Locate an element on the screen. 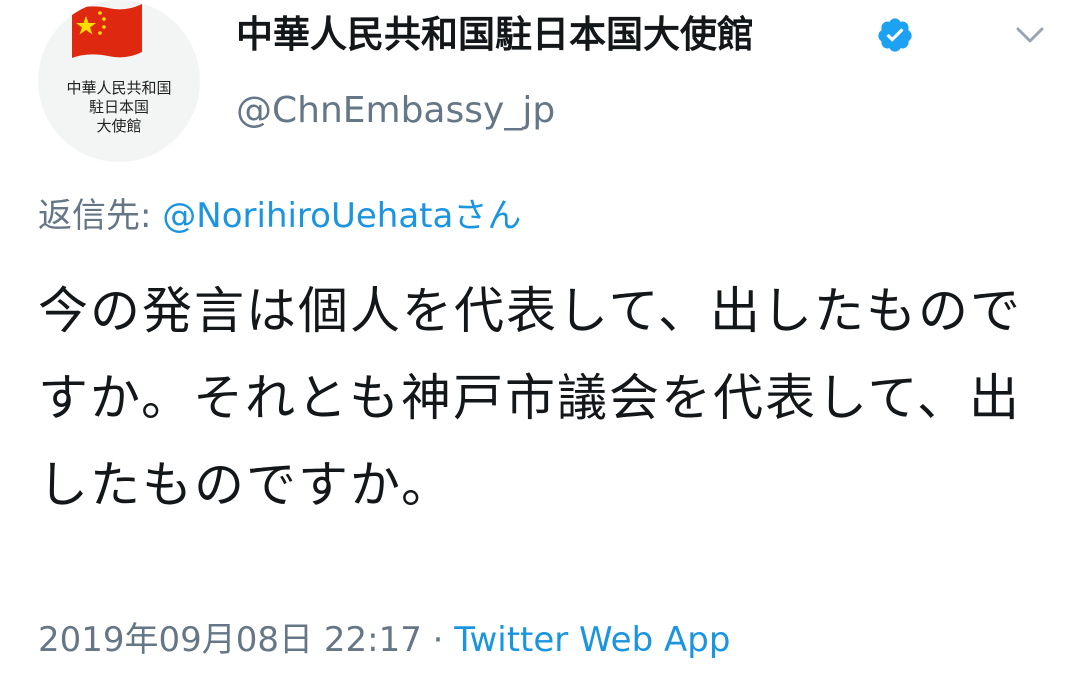  tweet-meta: 2019年09月08日 22:17 · Twitter Web App is located at coordinates (384, 640).